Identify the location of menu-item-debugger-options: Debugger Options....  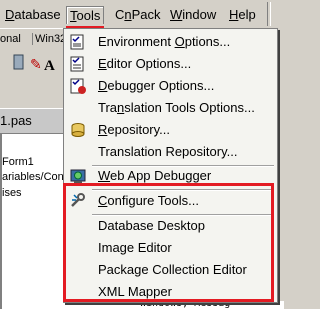
(170, 86).